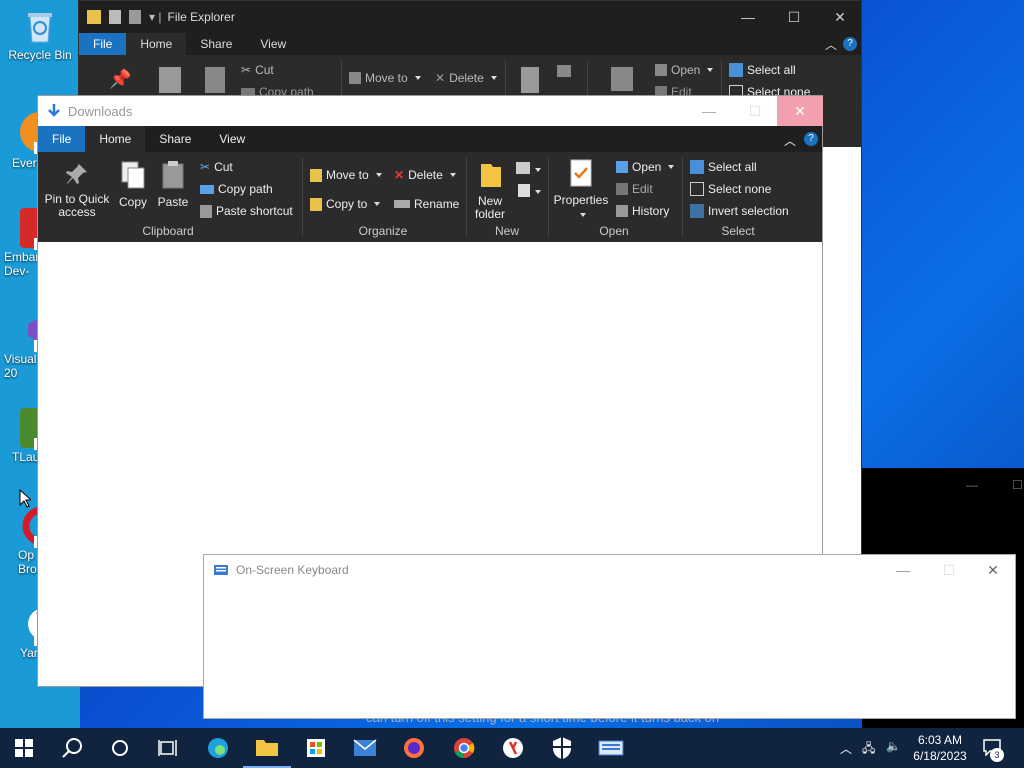  What do you see at coordinates (846, 748) in the screenshot?
I see `show-hidden-icons-icon: ︿` at bounding box center [846, 748].